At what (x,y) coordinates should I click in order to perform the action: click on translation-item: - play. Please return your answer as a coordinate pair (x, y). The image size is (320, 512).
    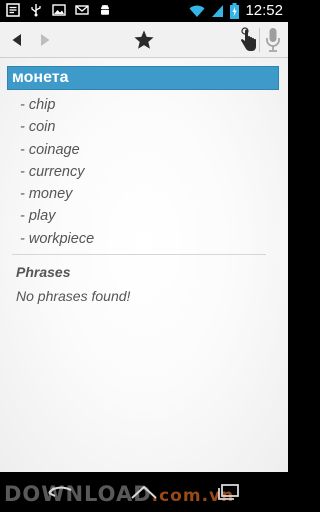
    Looking at the image, I should click on (57, 216).